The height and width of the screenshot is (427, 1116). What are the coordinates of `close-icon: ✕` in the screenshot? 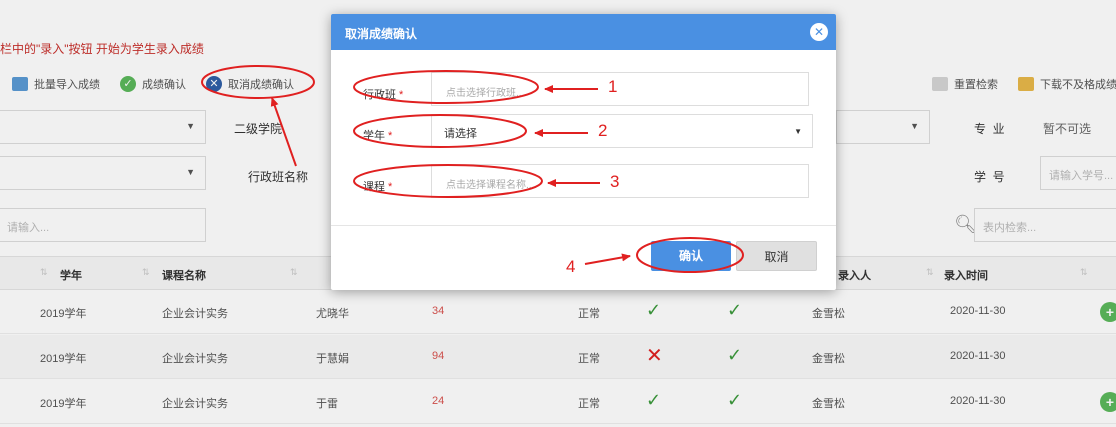 It's located at (819, 32).